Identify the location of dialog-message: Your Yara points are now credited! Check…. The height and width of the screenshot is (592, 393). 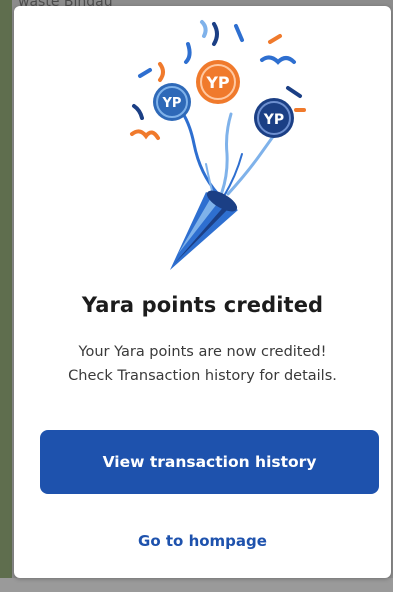
(202, 364).